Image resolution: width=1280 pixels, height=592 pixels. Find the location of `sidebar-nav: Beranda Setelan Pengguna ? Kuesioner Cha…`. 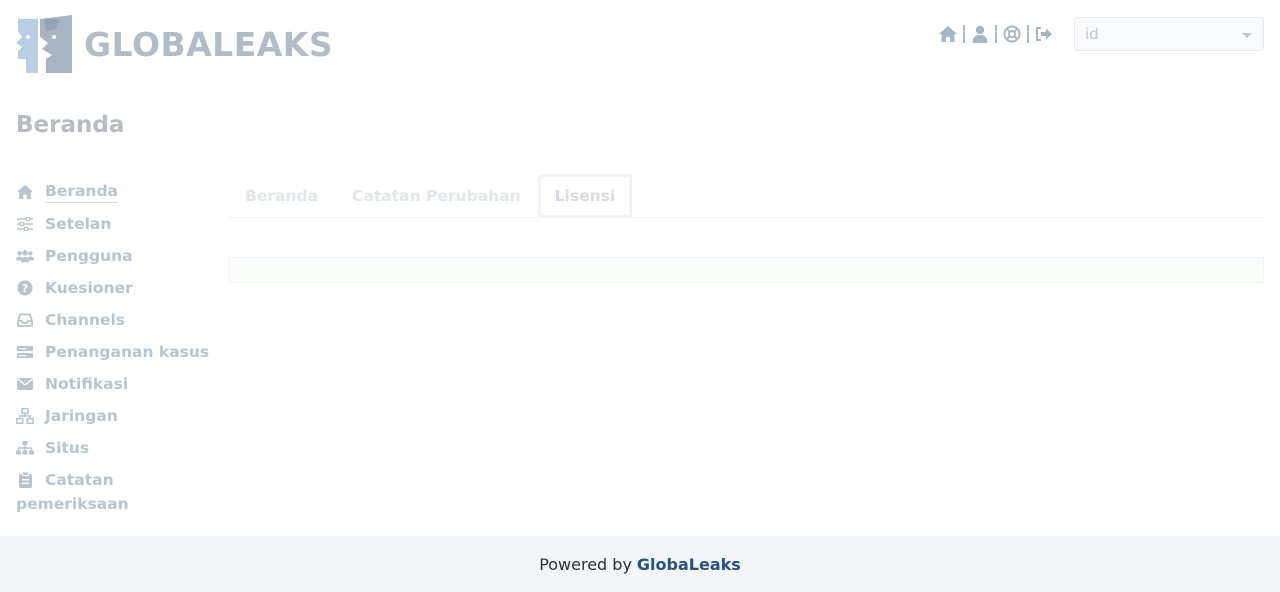

sidebar-nav: Beranda Setelan Pengguna ? Kuesioner Cha… is located at coordinates (116, 346).